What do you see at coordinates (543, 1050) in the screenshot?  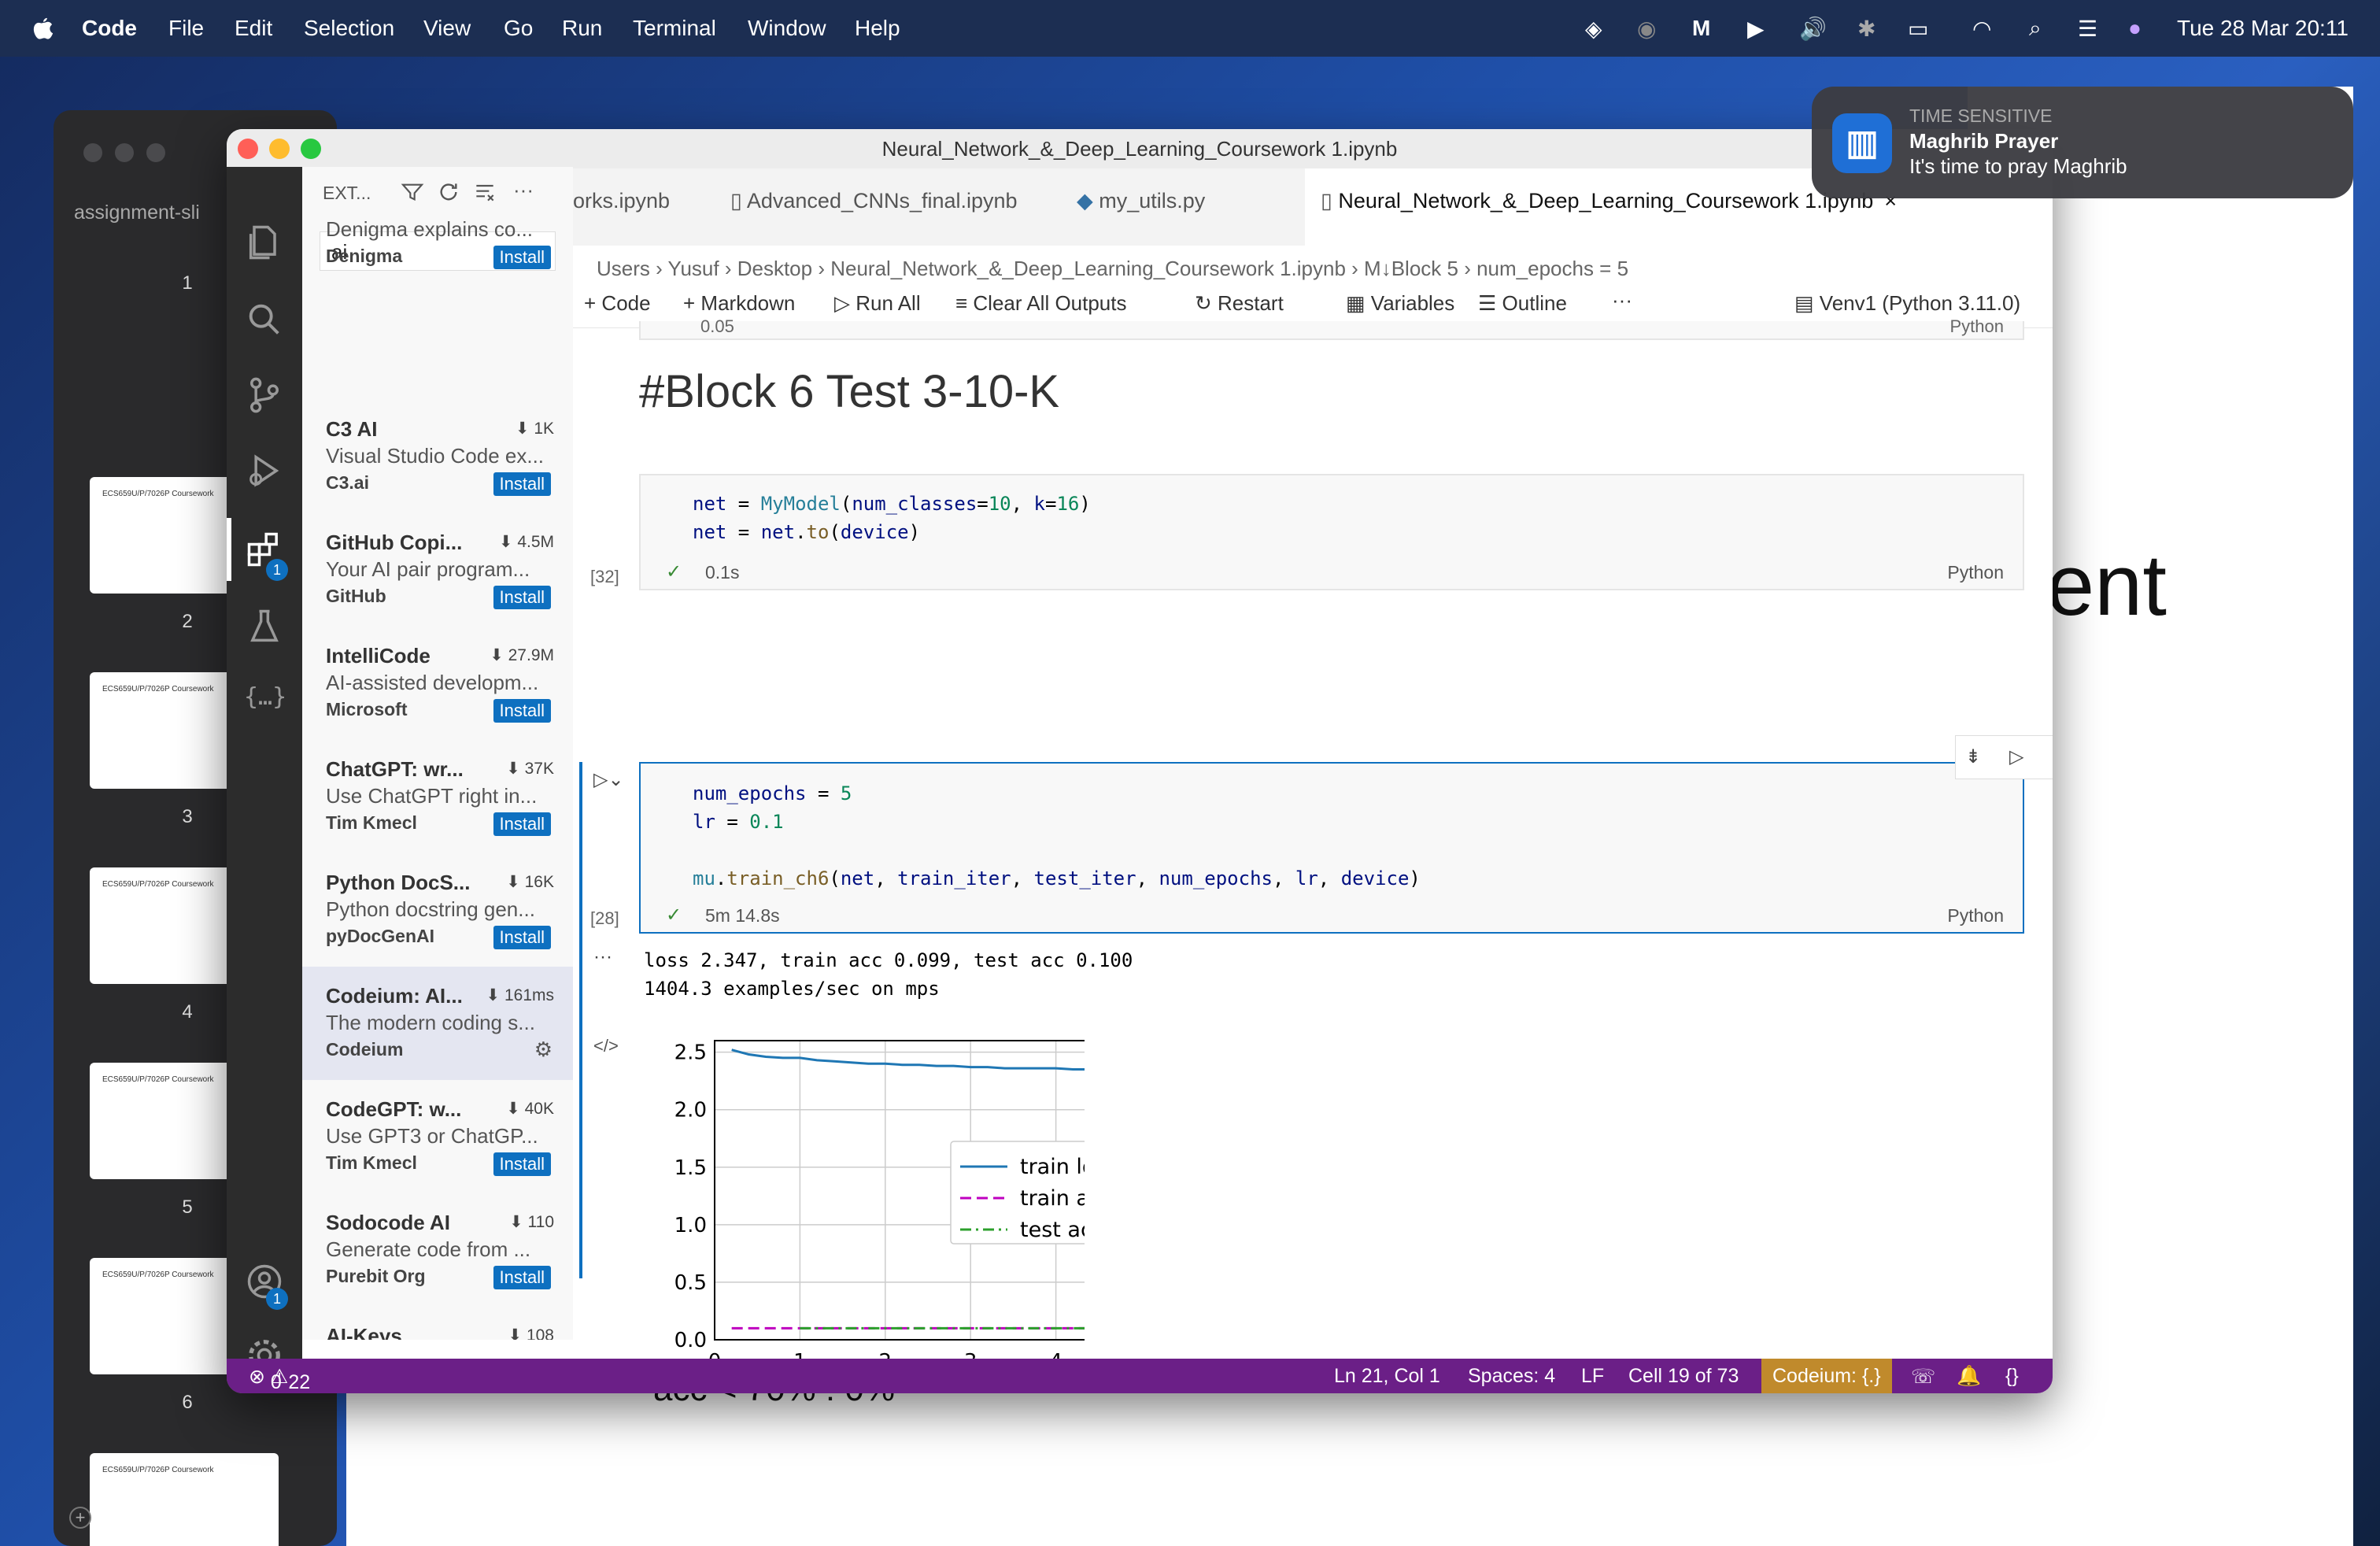 I see `manage-gear-icon: ⚙` at bounding box center [543, 1050].